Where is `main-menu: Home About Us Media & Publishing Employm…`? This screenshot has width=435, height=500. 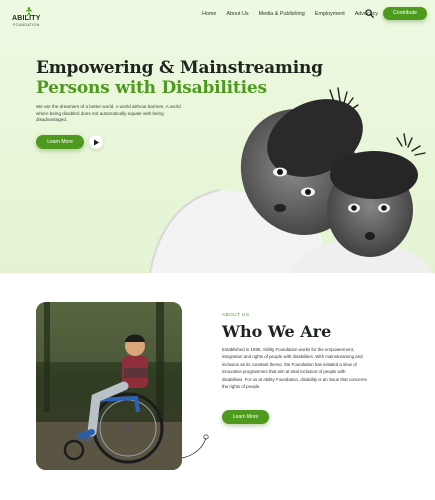
main-menu: Home About Us Media & Publishing Employm… is located at coordinates (295, 14).